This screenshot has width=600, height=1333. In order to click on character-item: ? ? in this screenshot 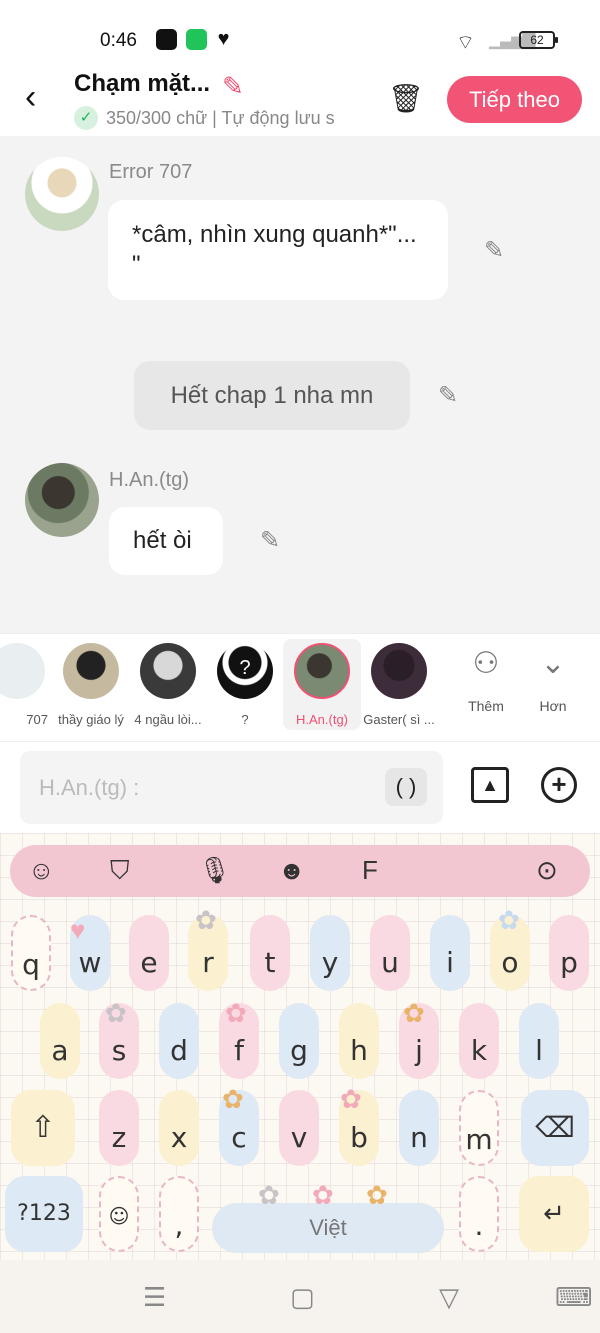, I will do `click(245, 685)`.